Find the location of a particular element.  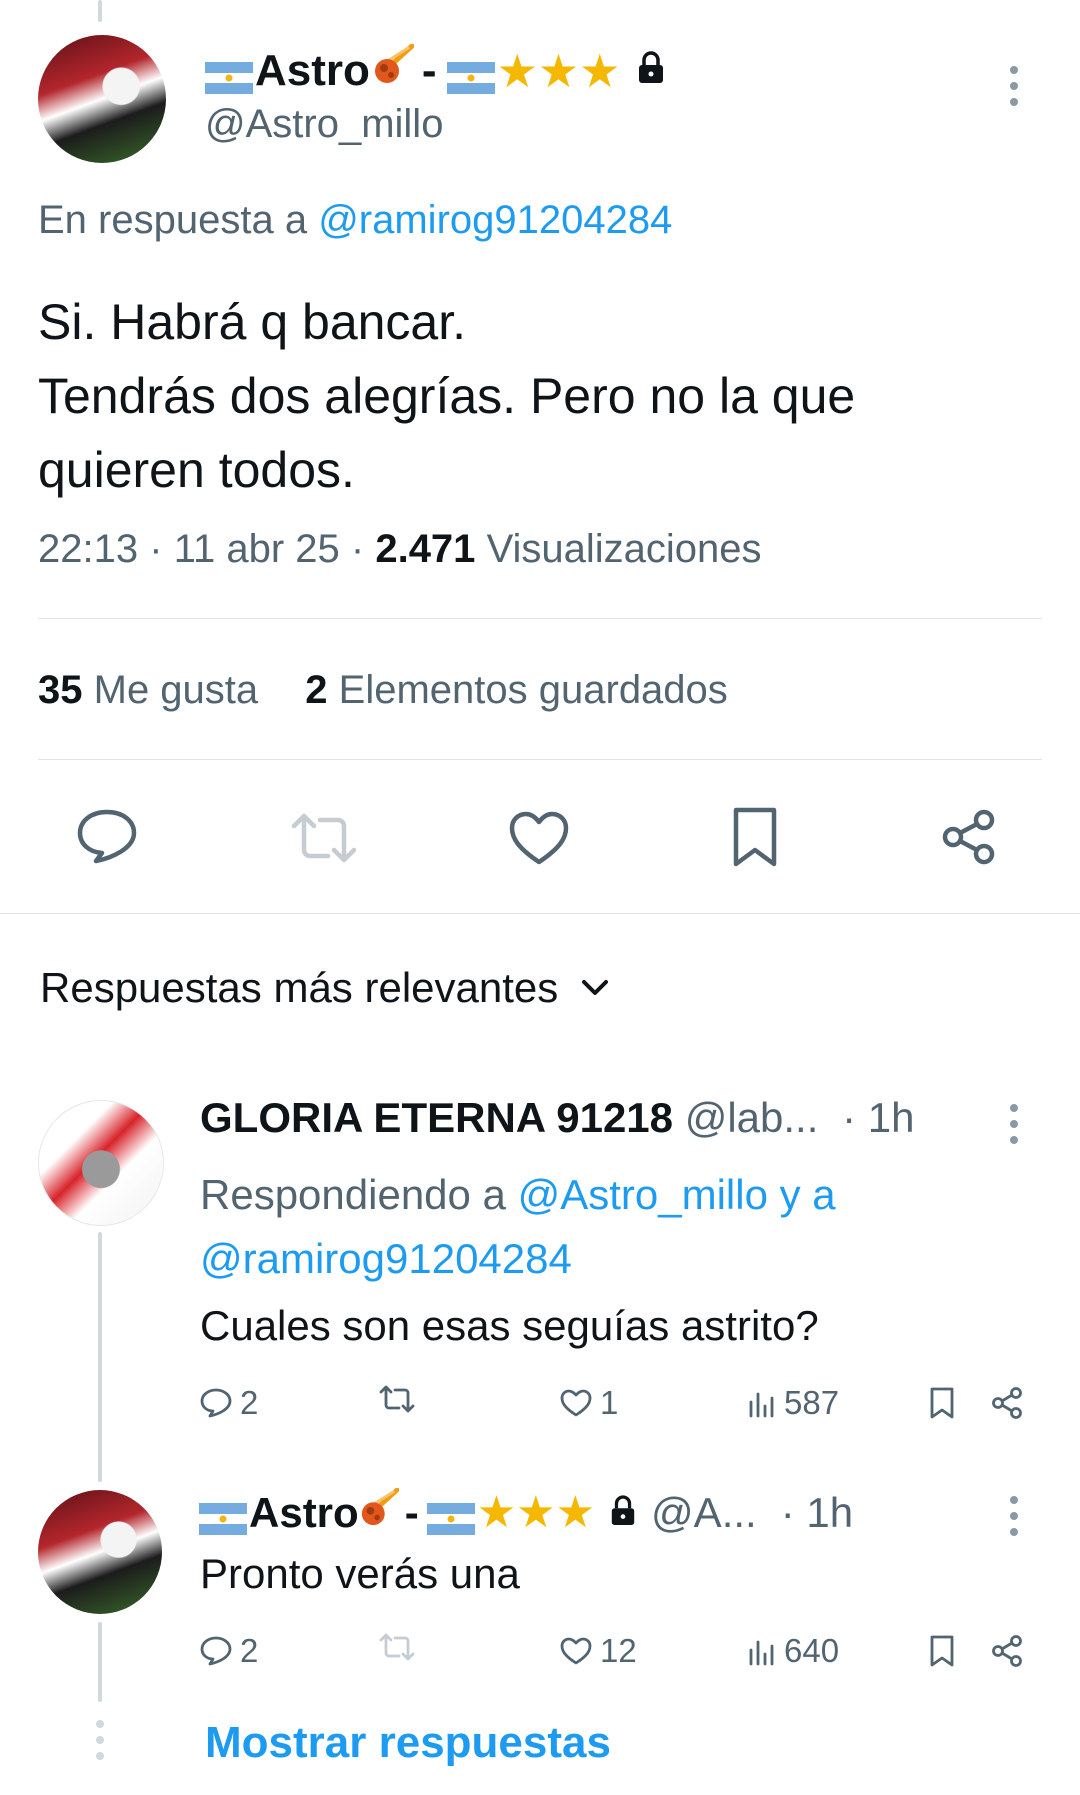

reply-header: GLORIA ETERNA 91218 @lab... · 1h is located at coordinates (557, 1118).